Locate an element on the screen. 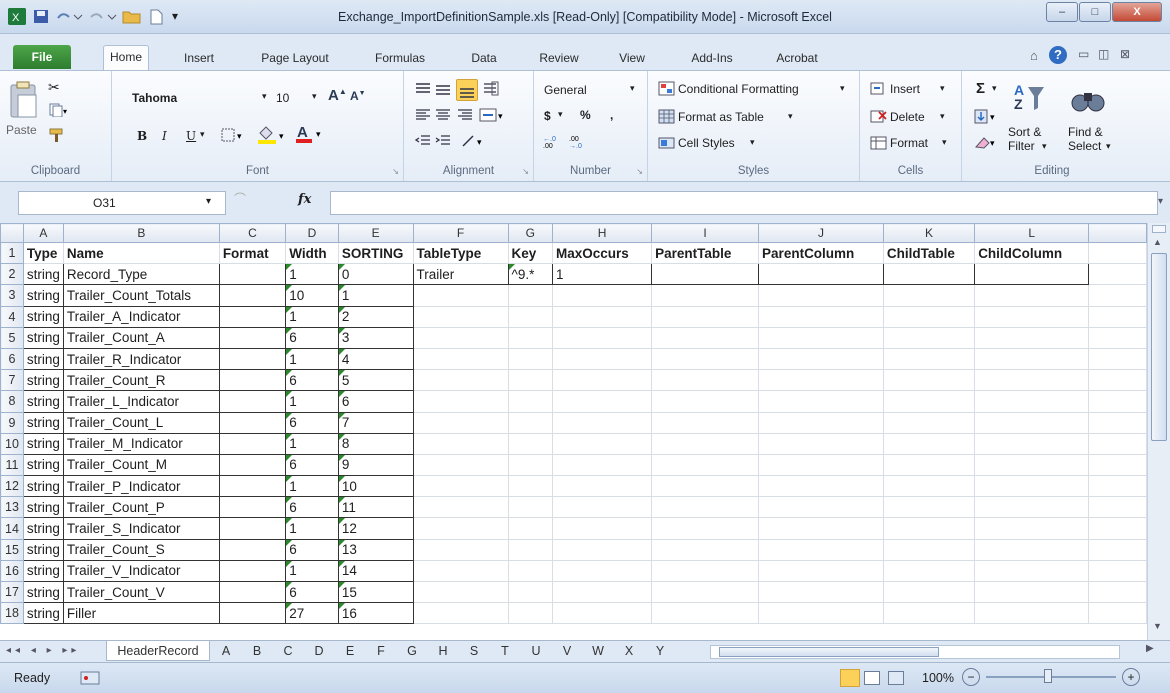 This screenshot has width=1170, height=693. cell-d1: Width is located at coordinates (312, 253).